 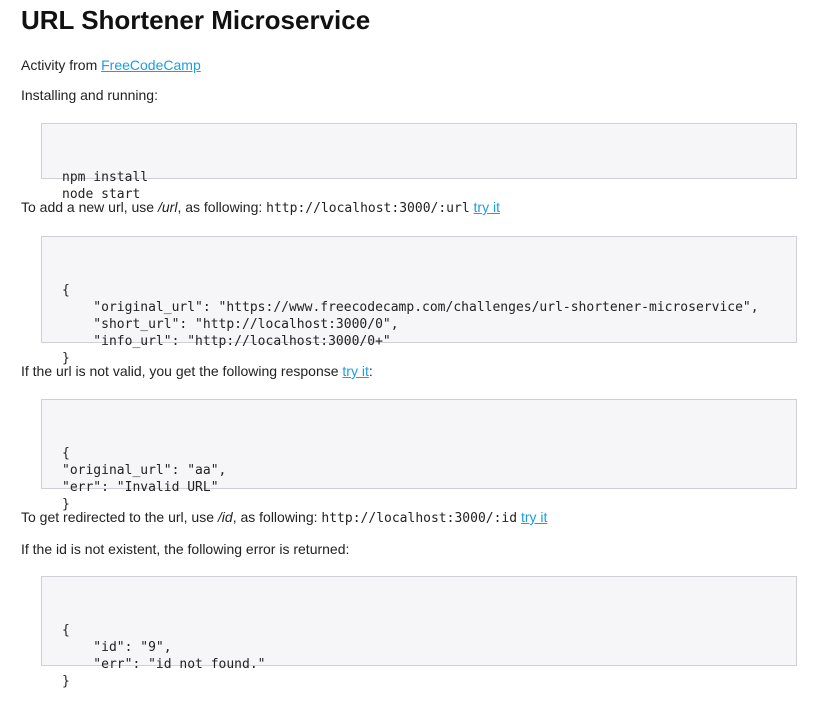 I want to click on invalid-url-try-it-link: try it, so click(x=355, y=371).